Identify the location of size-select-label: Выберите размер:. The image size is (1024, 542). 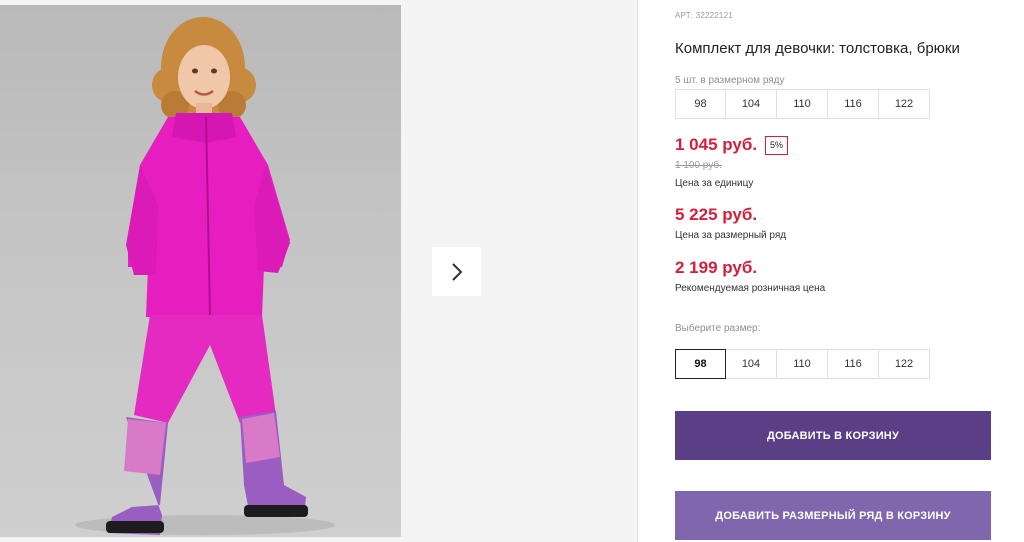
(718, 328).